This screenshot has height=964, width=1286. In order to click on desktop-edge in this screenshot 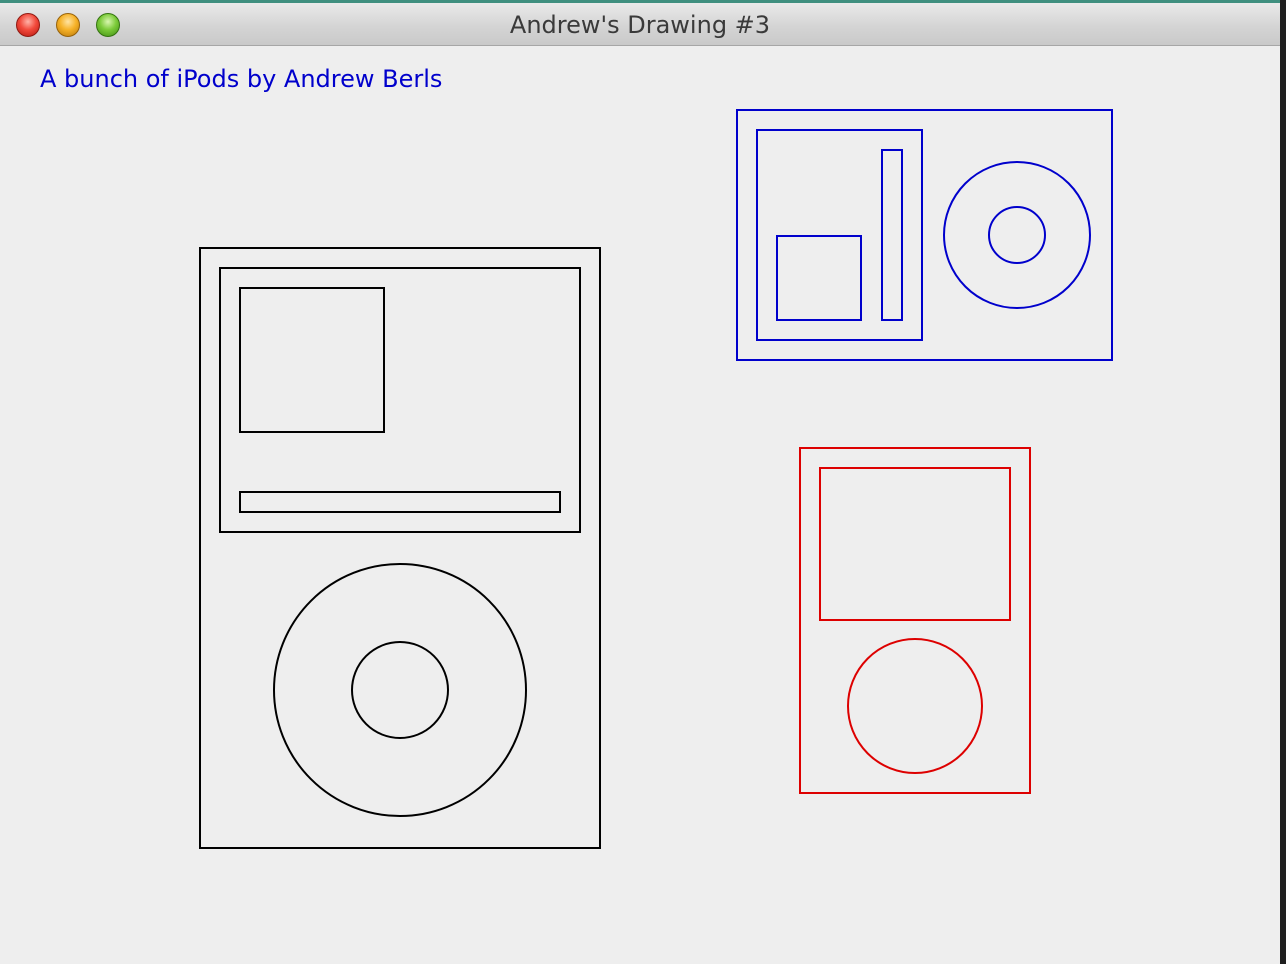, I will do `click(1283, 482)`.